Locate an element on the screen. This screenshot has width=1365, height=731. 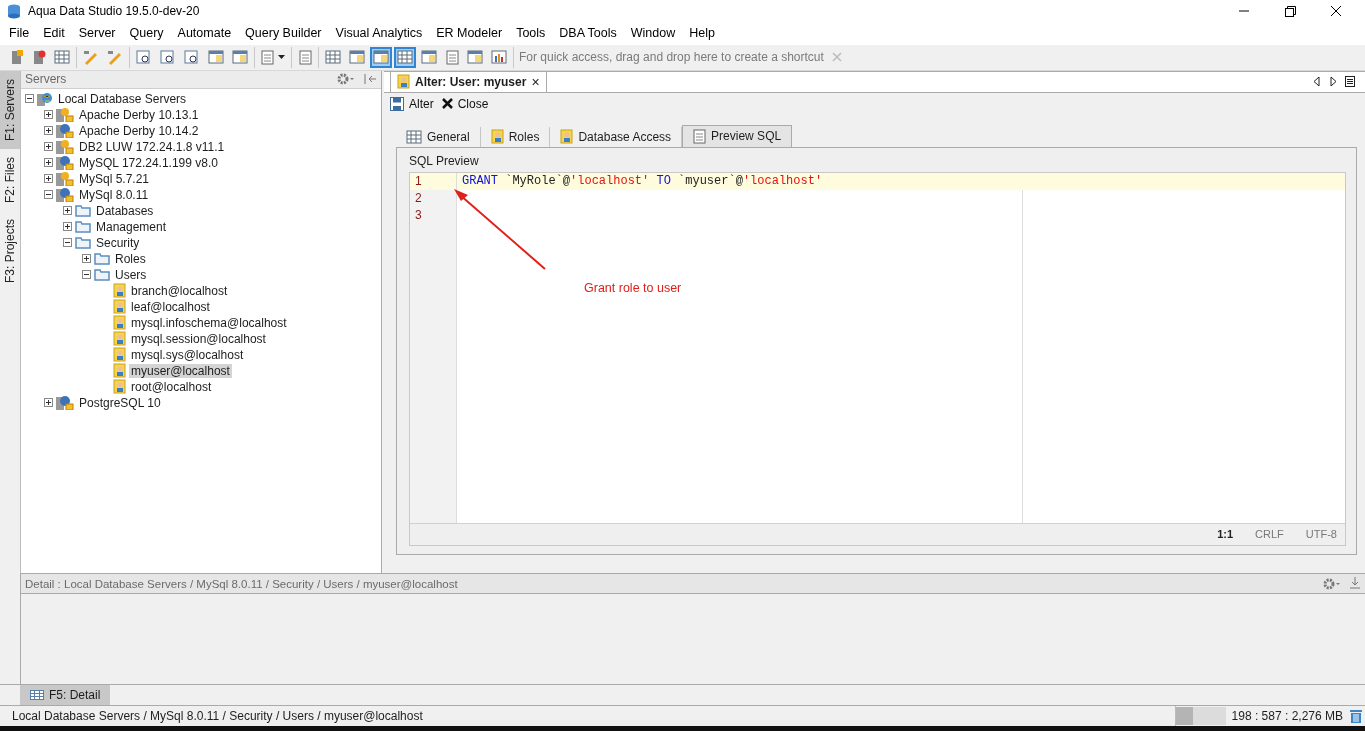
tree-item: branch@localhost is located at coordinates (179, 290).